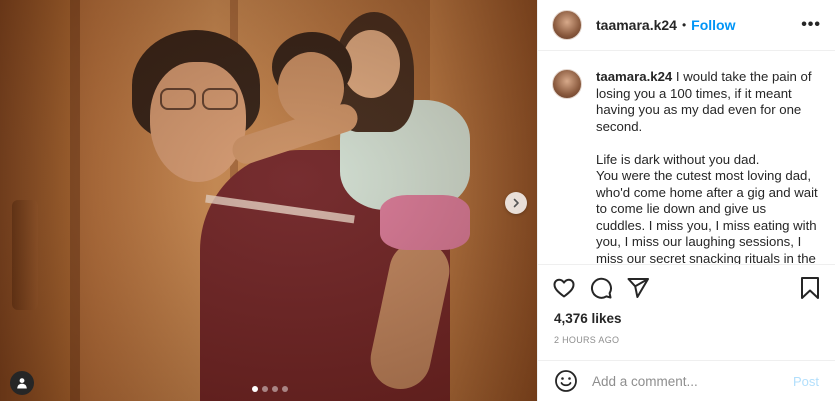 This screenshot has width=835, height=401. I want to click on like-button, so click(564, 288).